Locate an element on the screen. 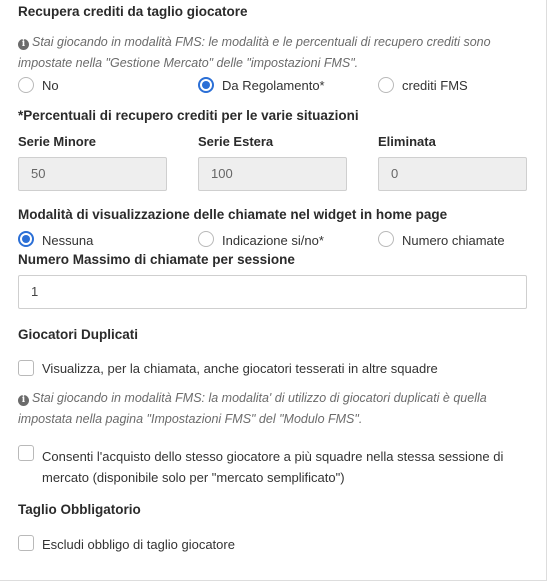  radio-label-numero: Numero chiamate is located at coordinates (453, 240).